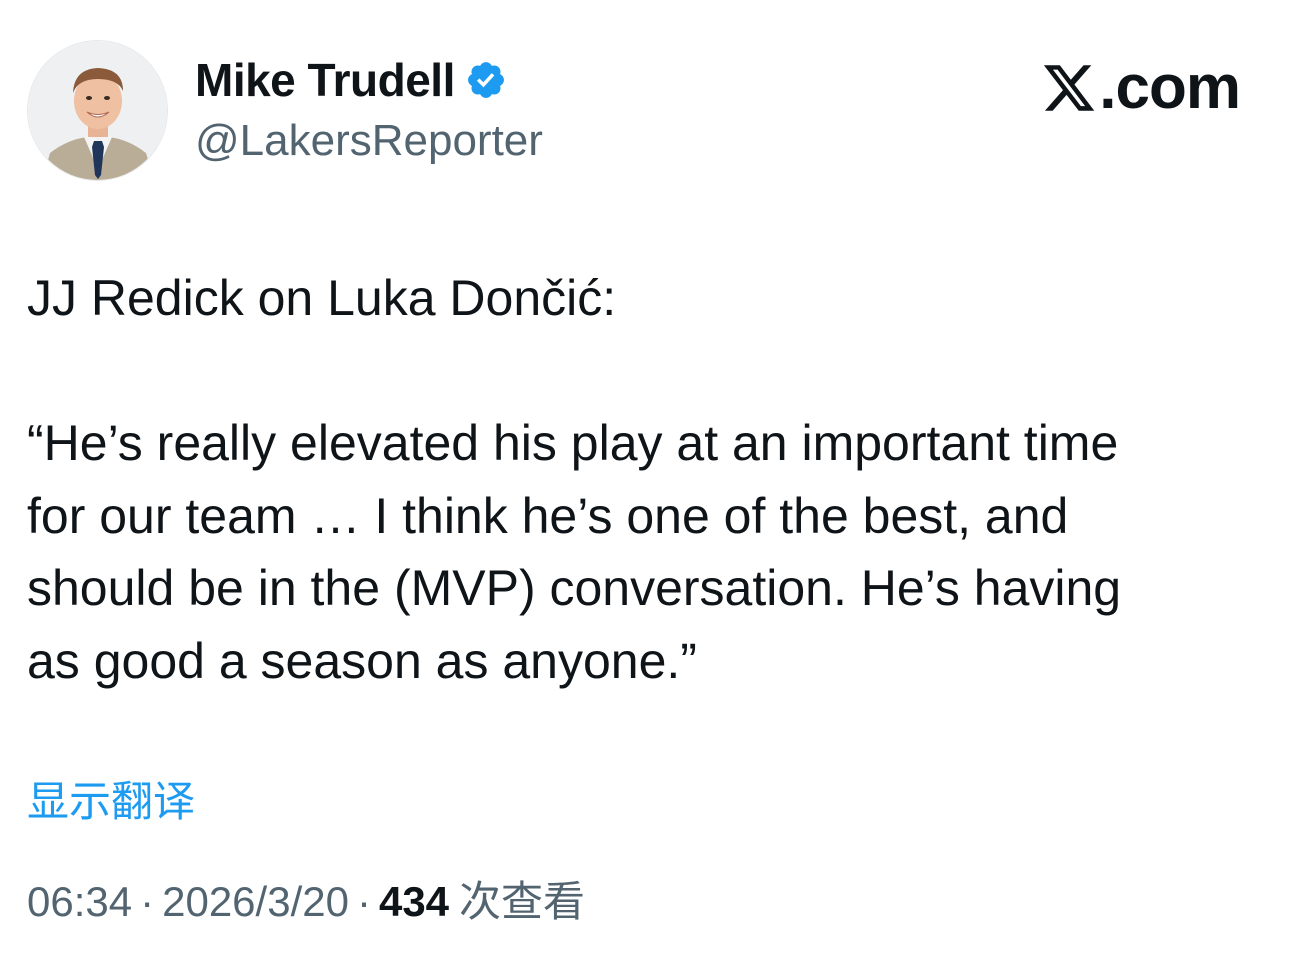  I want to click on author-handle: @LakersReporter, so click(369, 141).